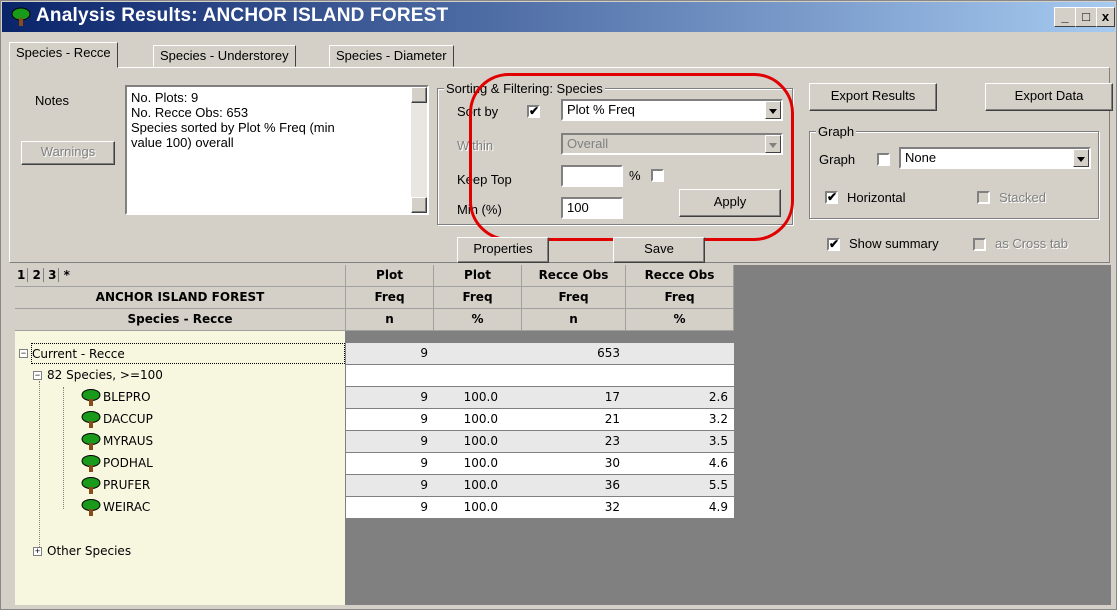  I want to click on tab-species-understorey: Species - Understorey, so click(224, 56).